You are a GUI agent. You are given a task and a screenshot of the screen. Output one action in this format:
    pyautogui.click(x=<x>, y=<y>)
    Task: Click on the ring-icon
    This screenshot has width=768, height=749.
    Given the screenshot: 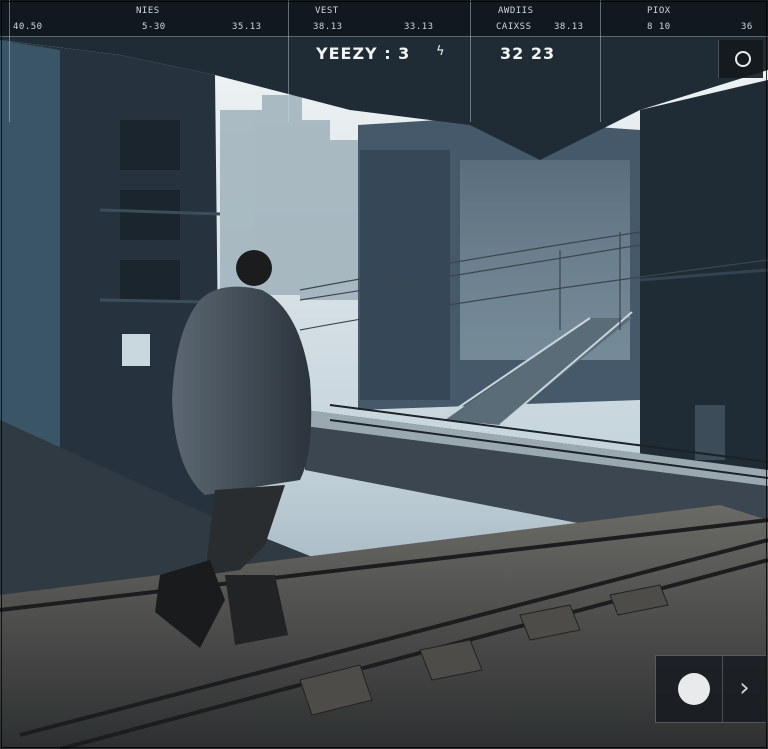 What is the action you would take?
    pyautogui.click(x=743, y=59)
    